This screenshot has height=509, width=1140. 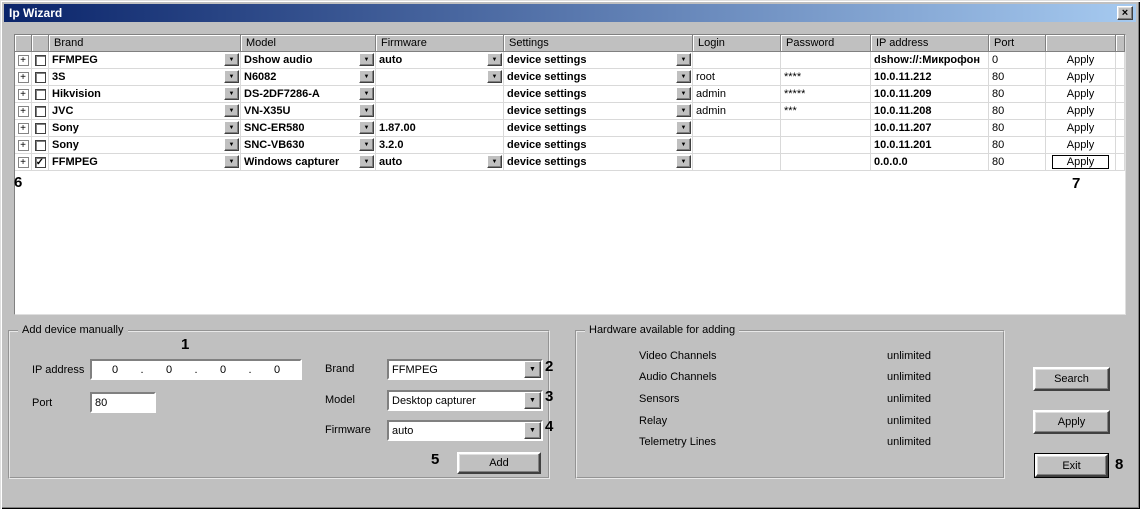 What do you see at coordinates (547, 128) in the screenshot?
I see `settings-cell: device settings` at bounding box center [547, 128].